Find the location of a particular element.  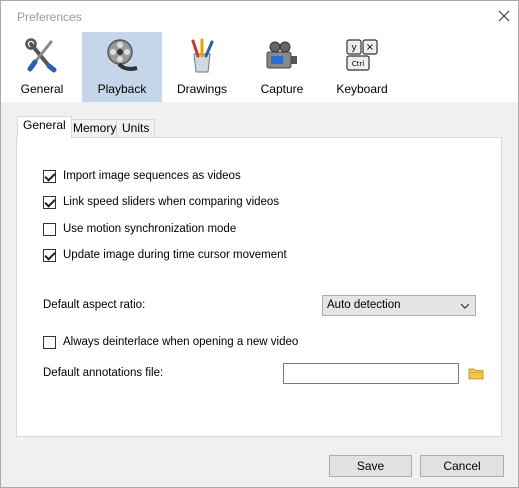

import-sequences-label: Import image sequences as videos is located at coordinates (152, 176).